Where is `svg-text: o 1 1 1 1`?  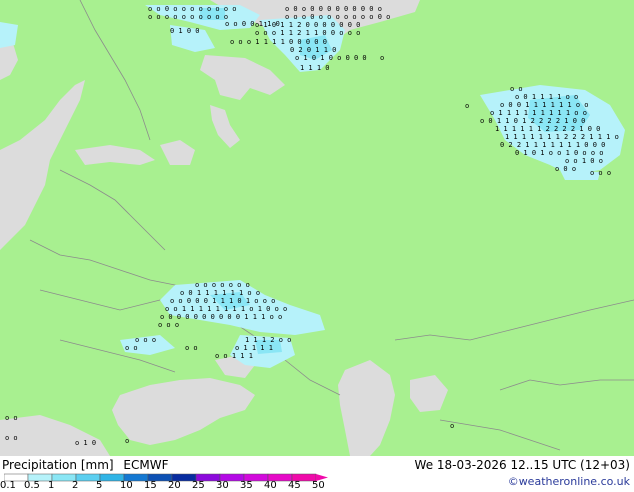 svg-text: o 1 1 1 1 is located at coordinates (254, 348).